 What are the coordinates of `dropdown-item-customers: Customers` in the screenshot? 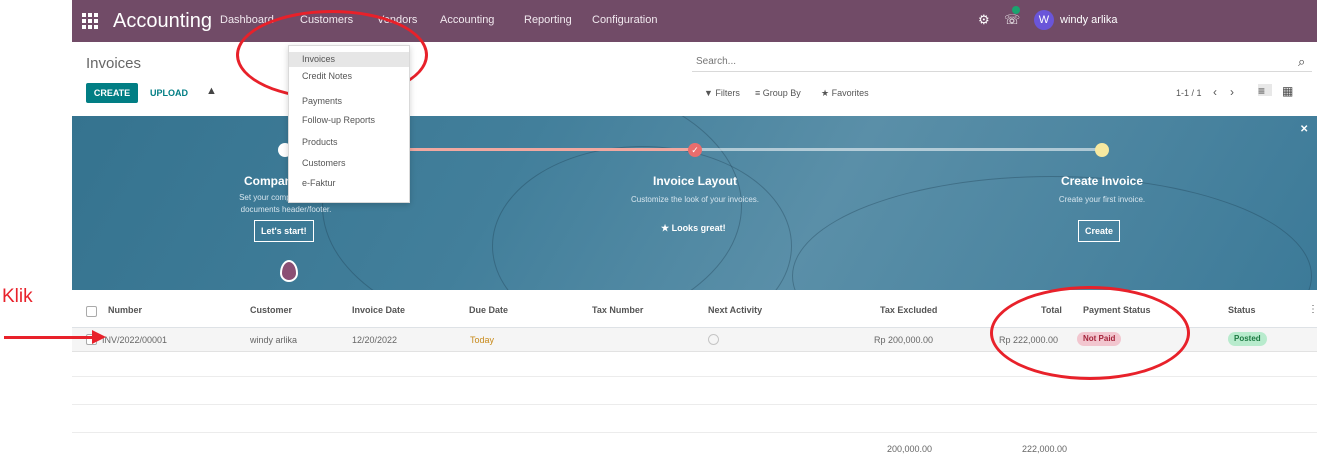 It's located at (349, 163).